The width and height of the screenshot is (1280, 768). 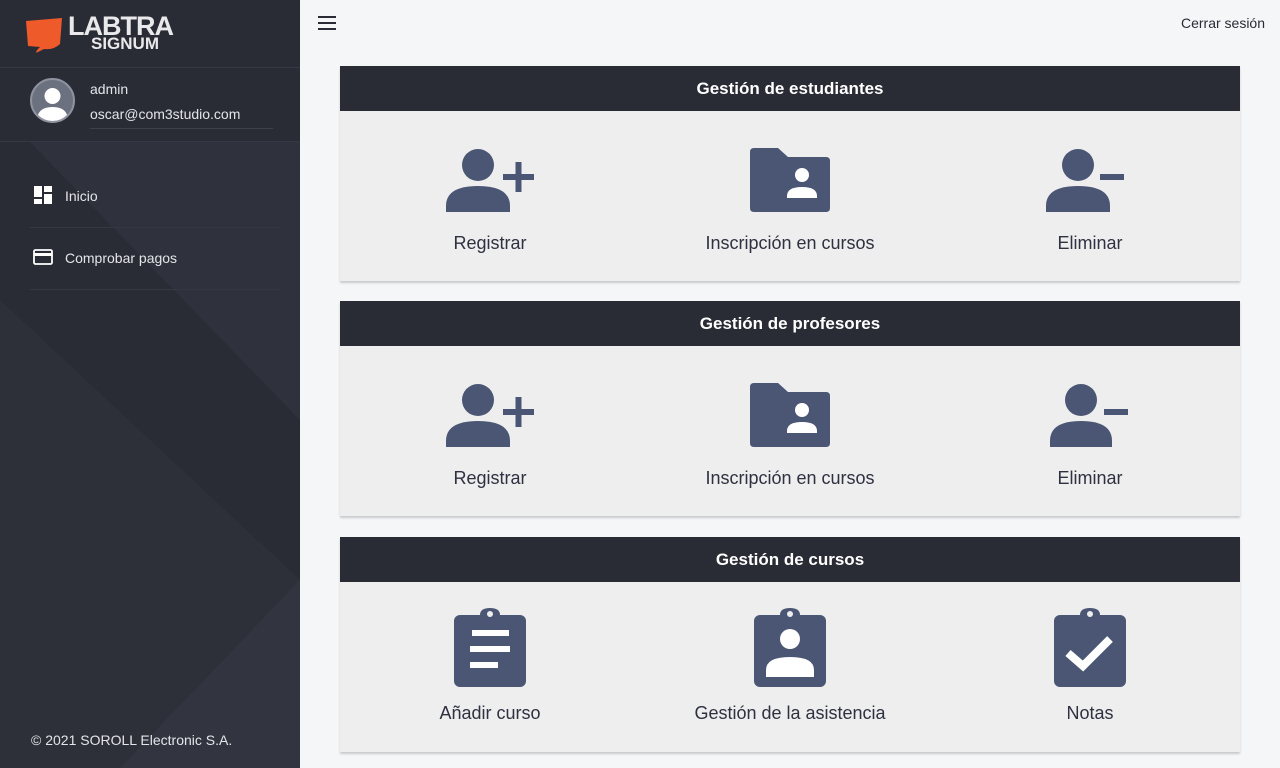 I want to click on delete-student-button: Eliminar, so click(x=1090, y=196).